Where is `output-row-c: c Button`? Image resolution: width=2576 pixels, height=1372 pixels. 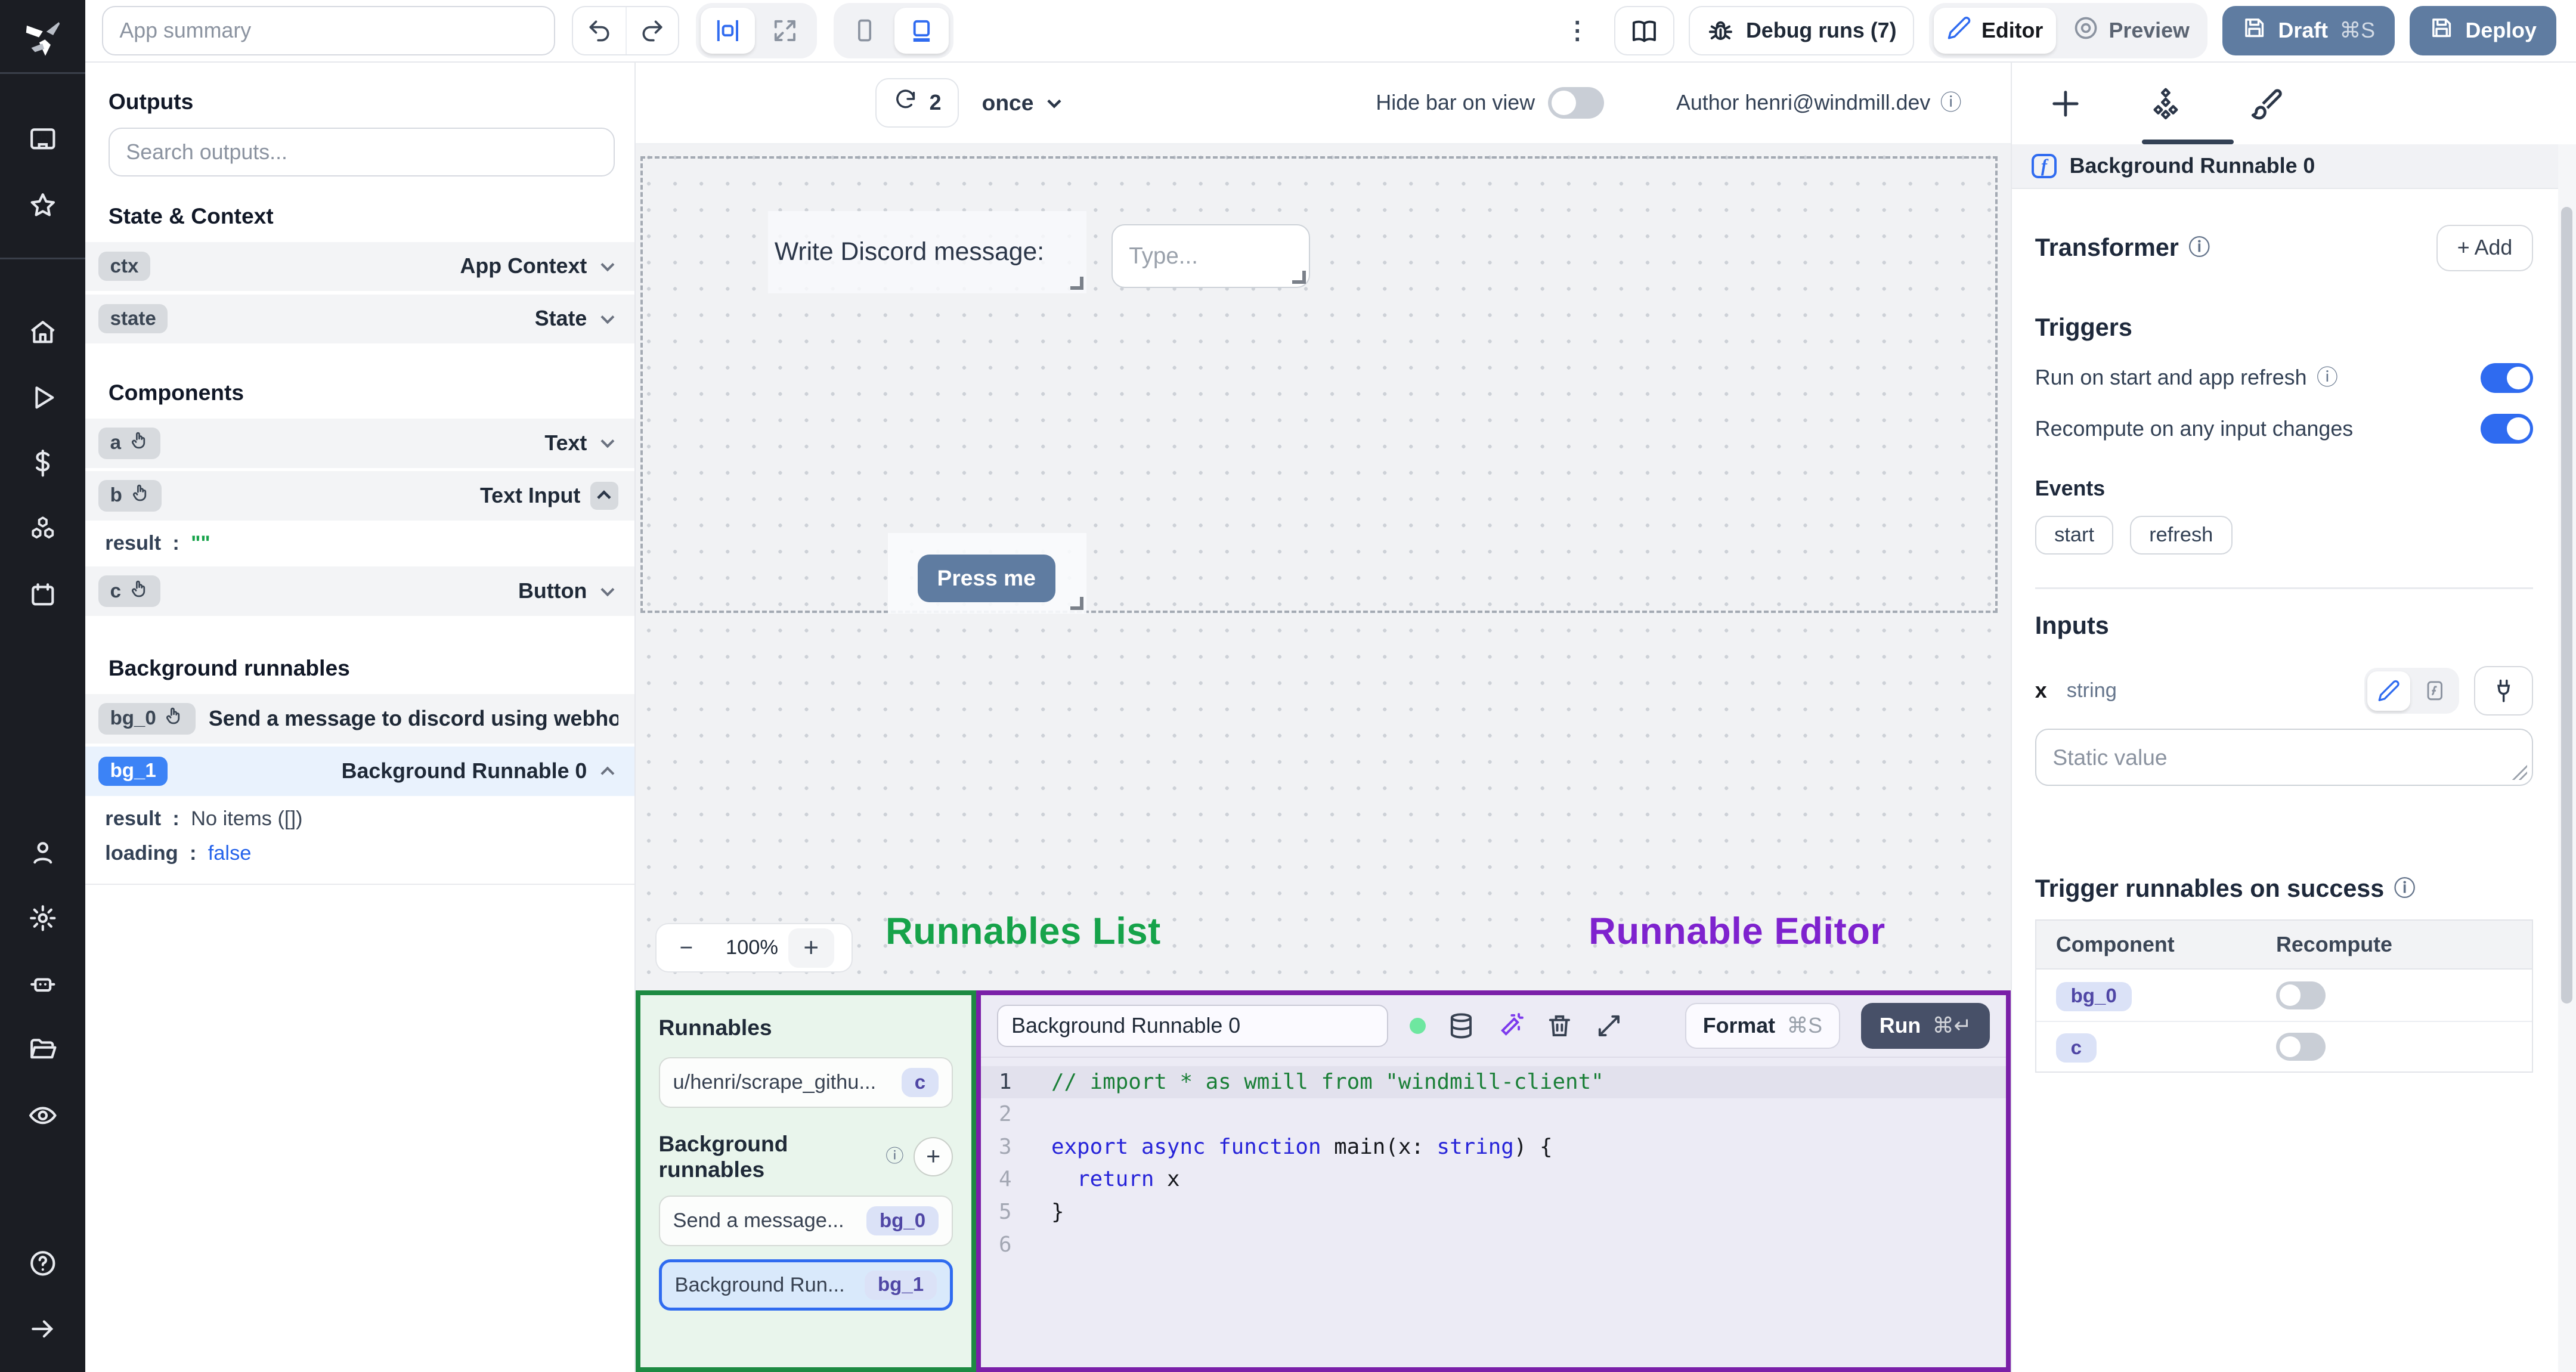
output-row-c: c Button is located at coordinates (360, 591).